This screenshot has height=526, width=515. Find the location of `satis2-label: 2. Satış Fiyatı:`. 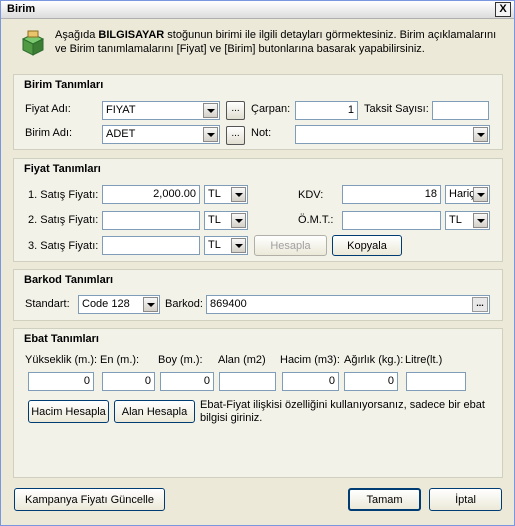

satis2-label: 2. Satış Fiyatı: is located at coordinates (63, 220).